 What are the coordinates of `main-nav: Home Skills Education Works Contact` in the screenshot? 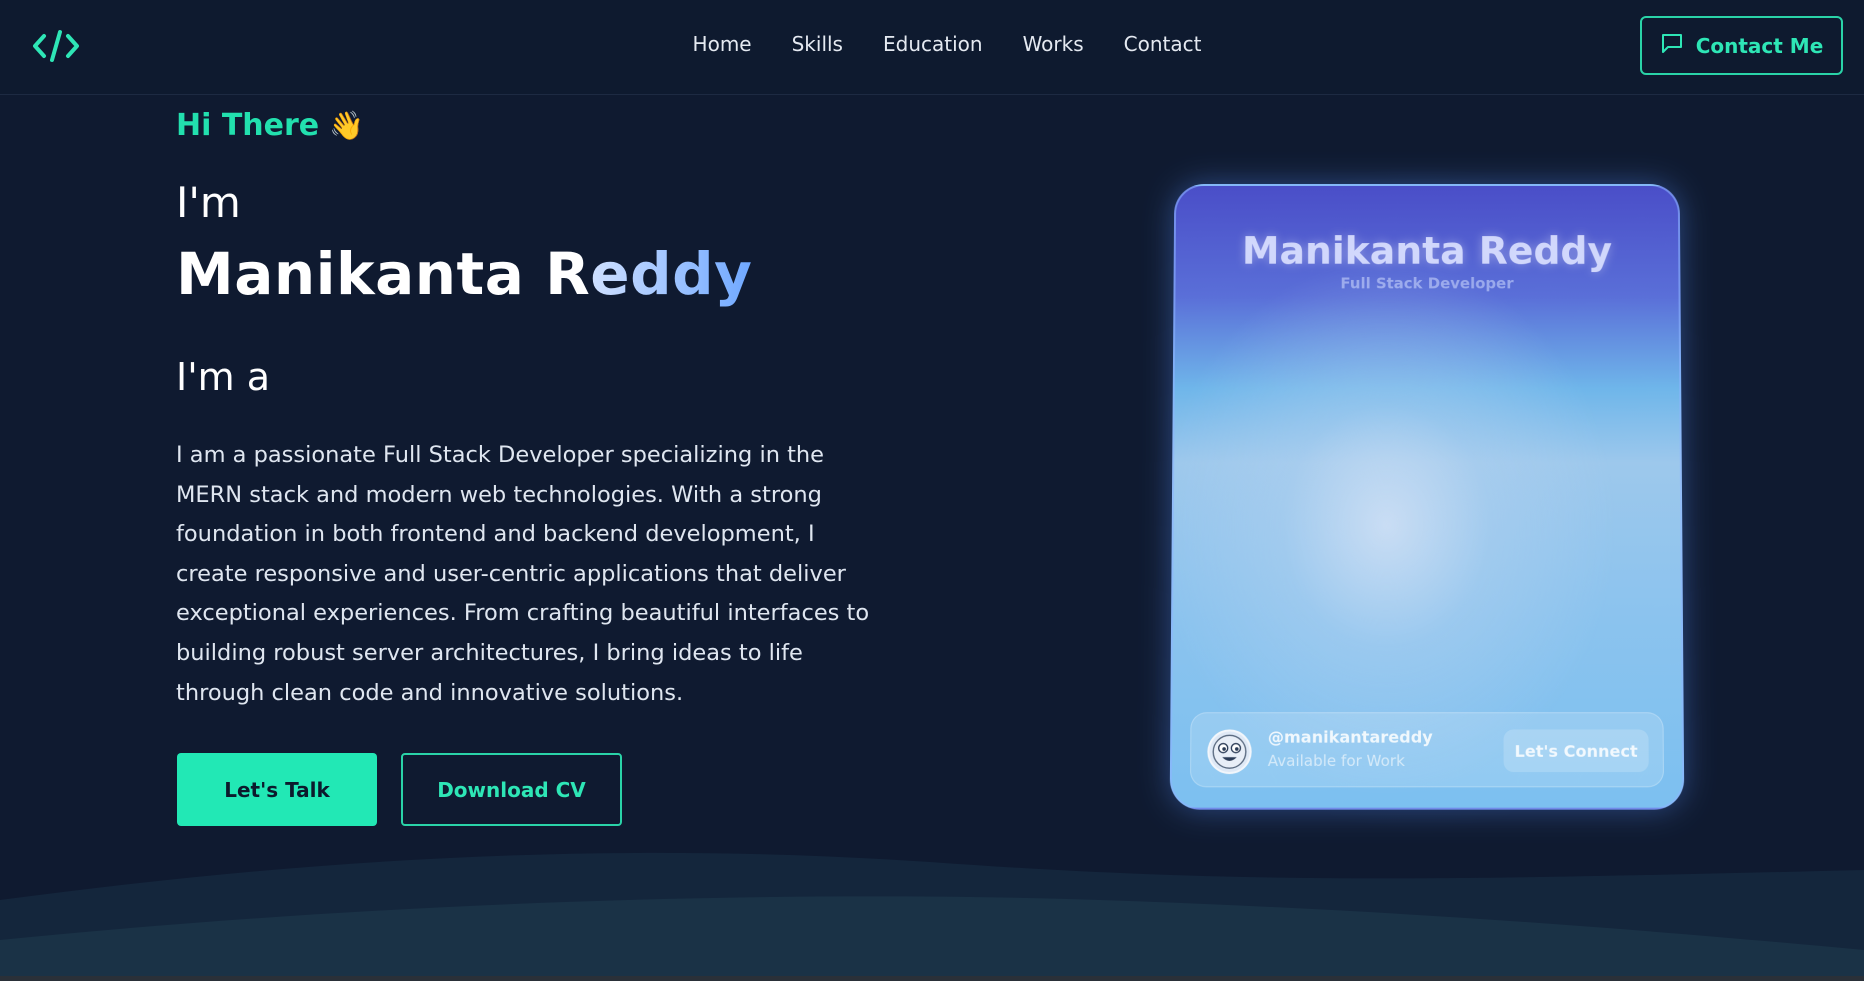 It's located at (932, 44).